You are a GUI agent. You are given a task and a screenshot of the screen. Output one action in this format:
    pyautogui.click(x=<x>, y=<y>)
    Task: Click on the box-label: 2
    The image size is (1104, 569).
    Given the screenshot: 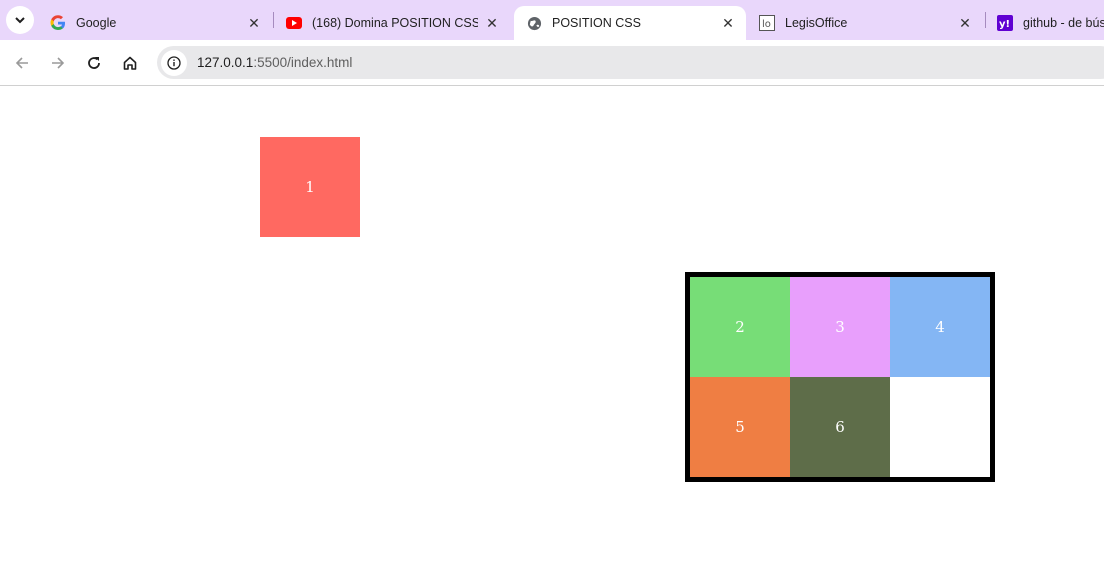 What is the action you would take?
    pyautogui.click(x=740, y=327)
    